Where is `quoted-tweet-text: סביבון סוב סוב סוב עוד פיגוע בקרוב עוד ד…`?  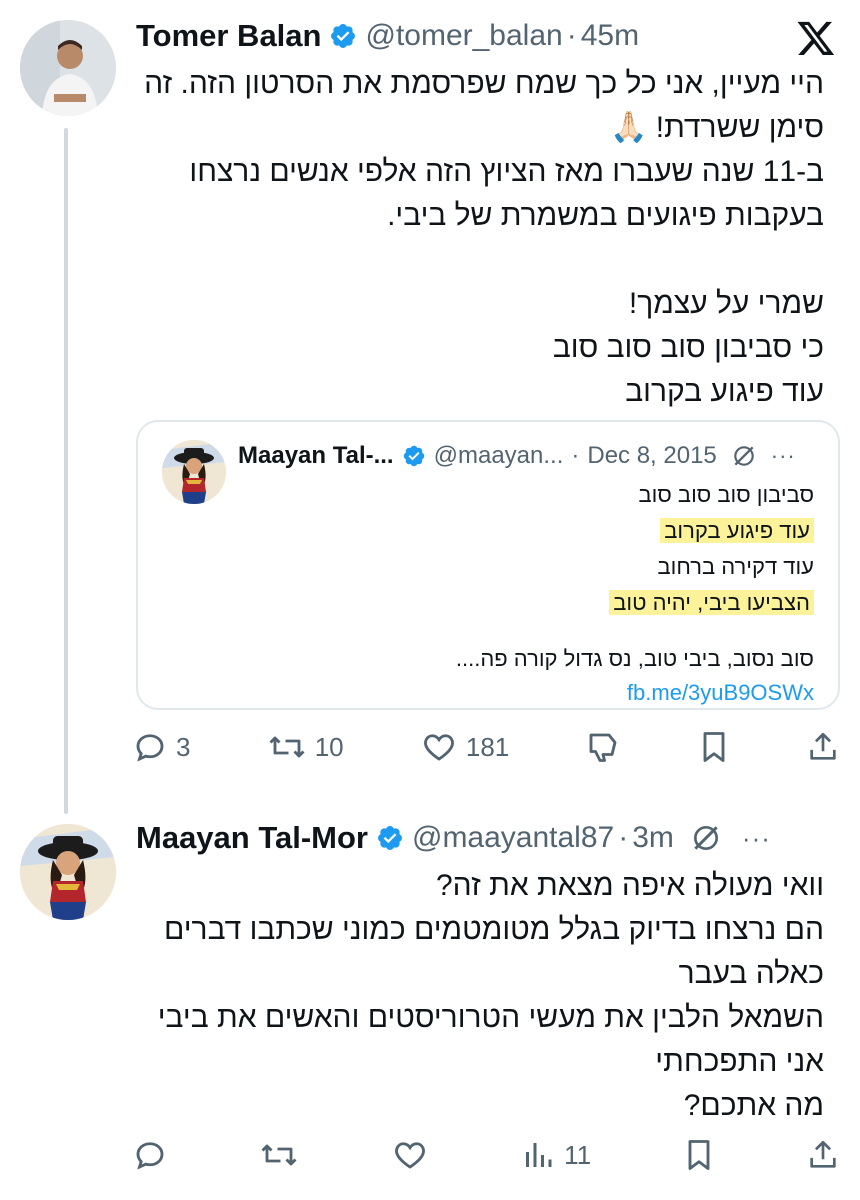
quoted-tweet-text: סביבון סוב סוב סוב עוד פיגוע בקרוב עוד ד… is located at coordinates (635, 594).